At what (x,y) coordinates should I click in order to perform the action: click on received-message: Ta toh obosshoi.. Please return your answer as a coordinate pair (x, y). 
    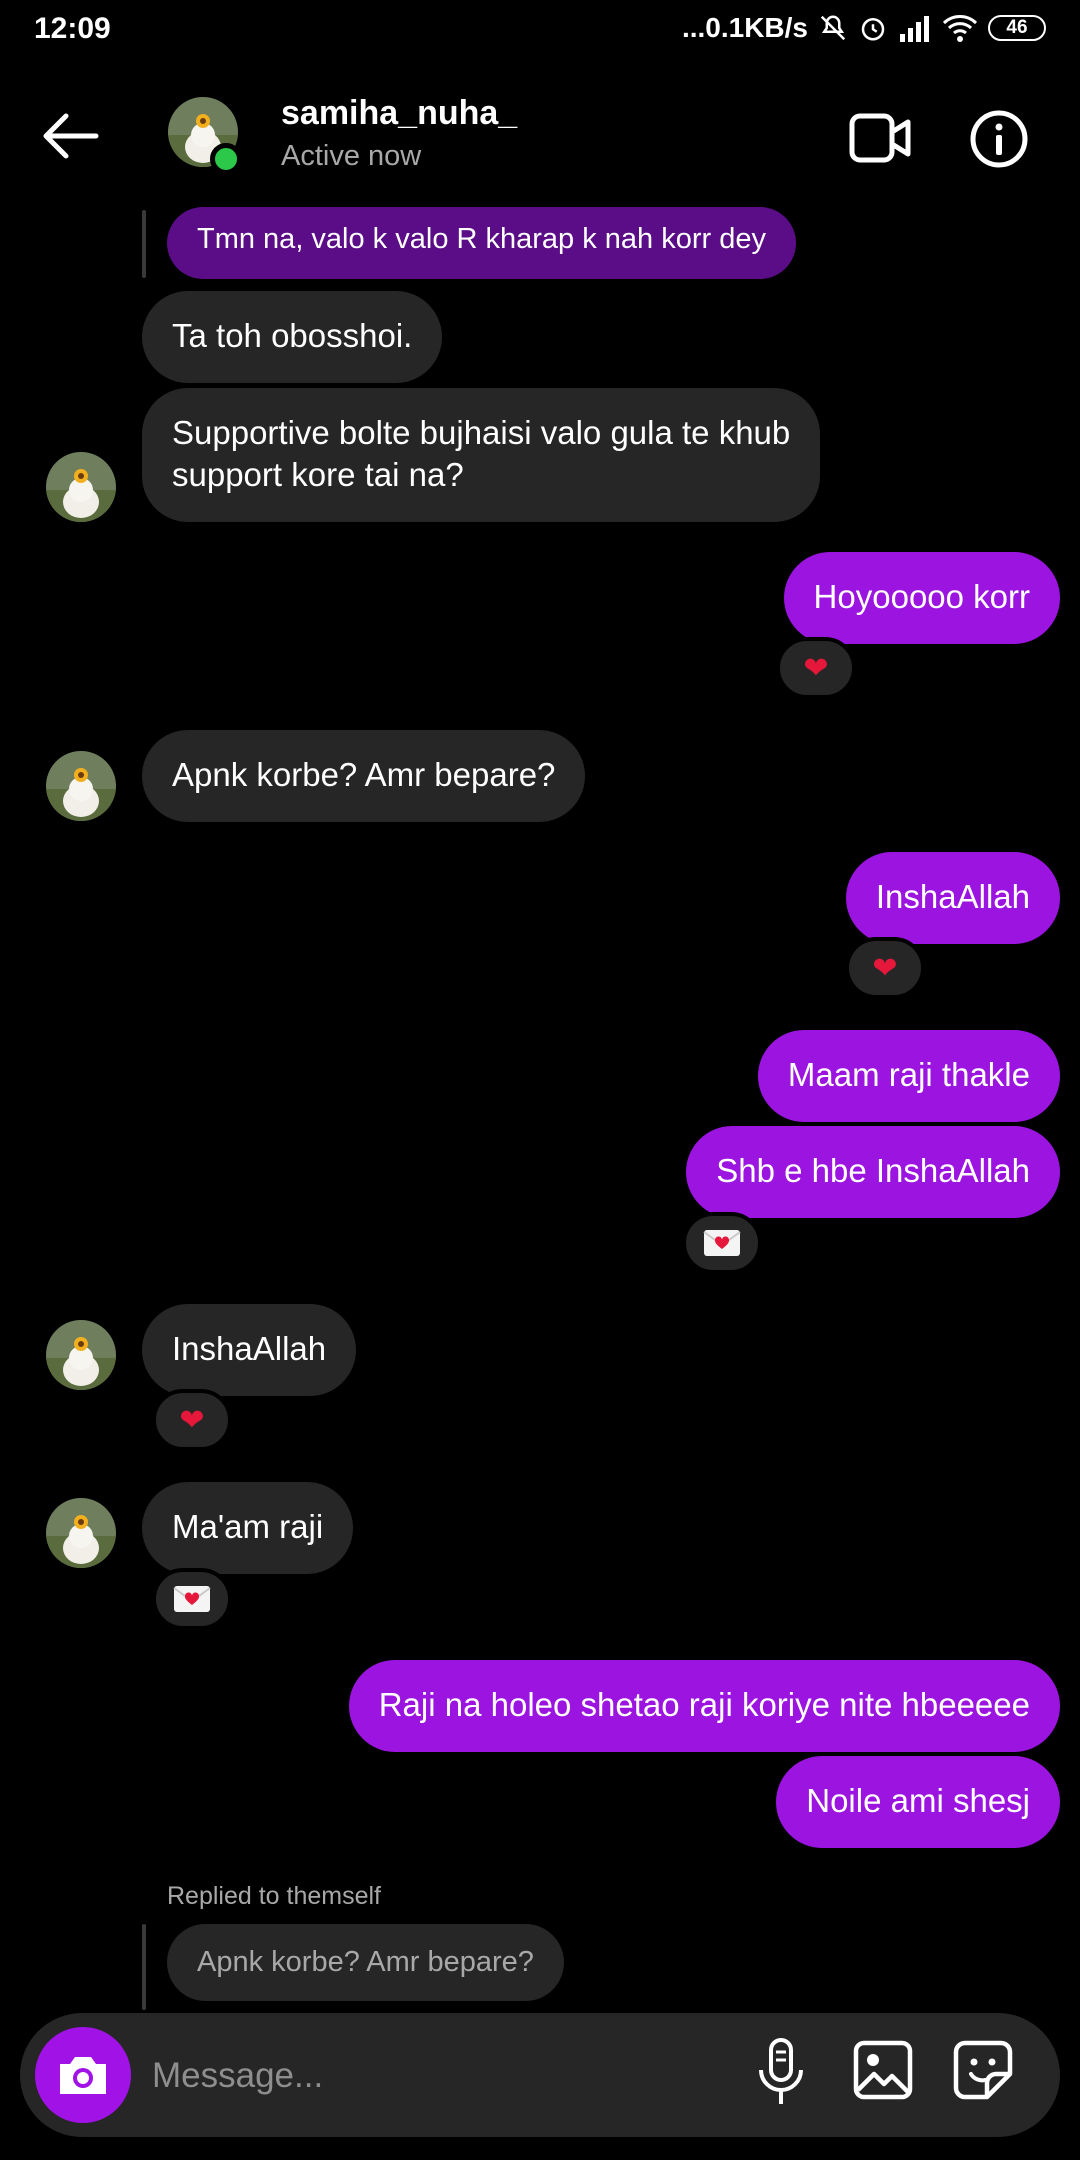
    Looking at the image, I should click on (292, 337).